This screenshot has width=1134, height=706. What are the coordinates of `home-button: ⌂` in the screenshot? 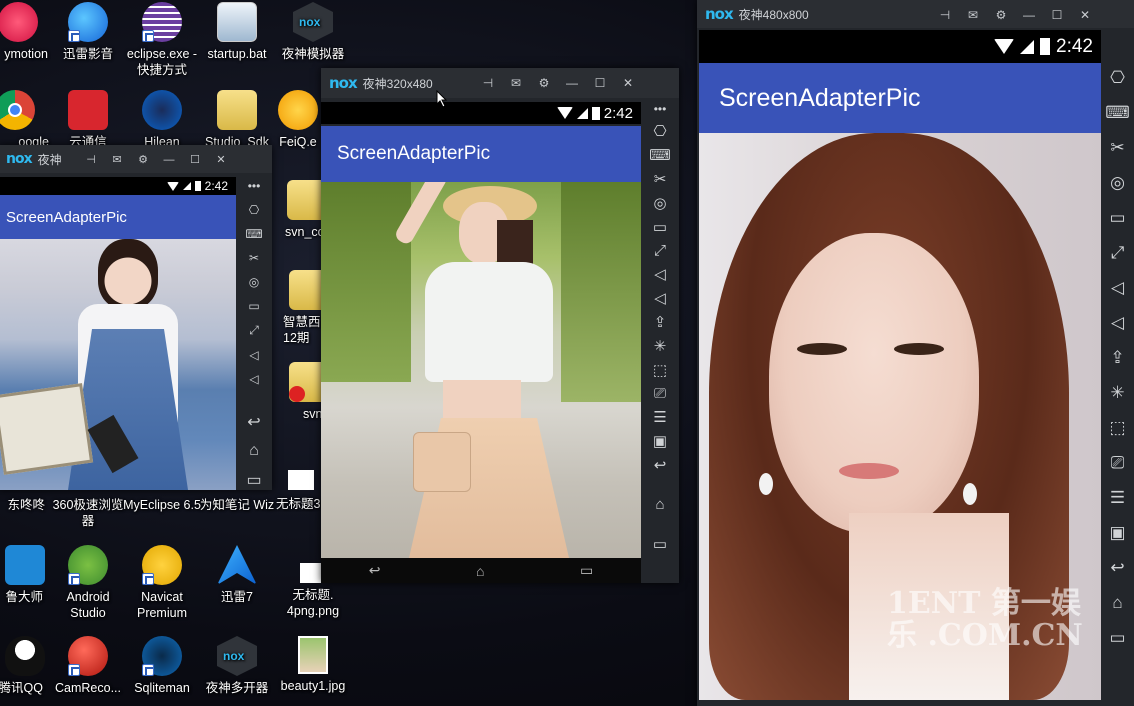 It's located at (480, 571).